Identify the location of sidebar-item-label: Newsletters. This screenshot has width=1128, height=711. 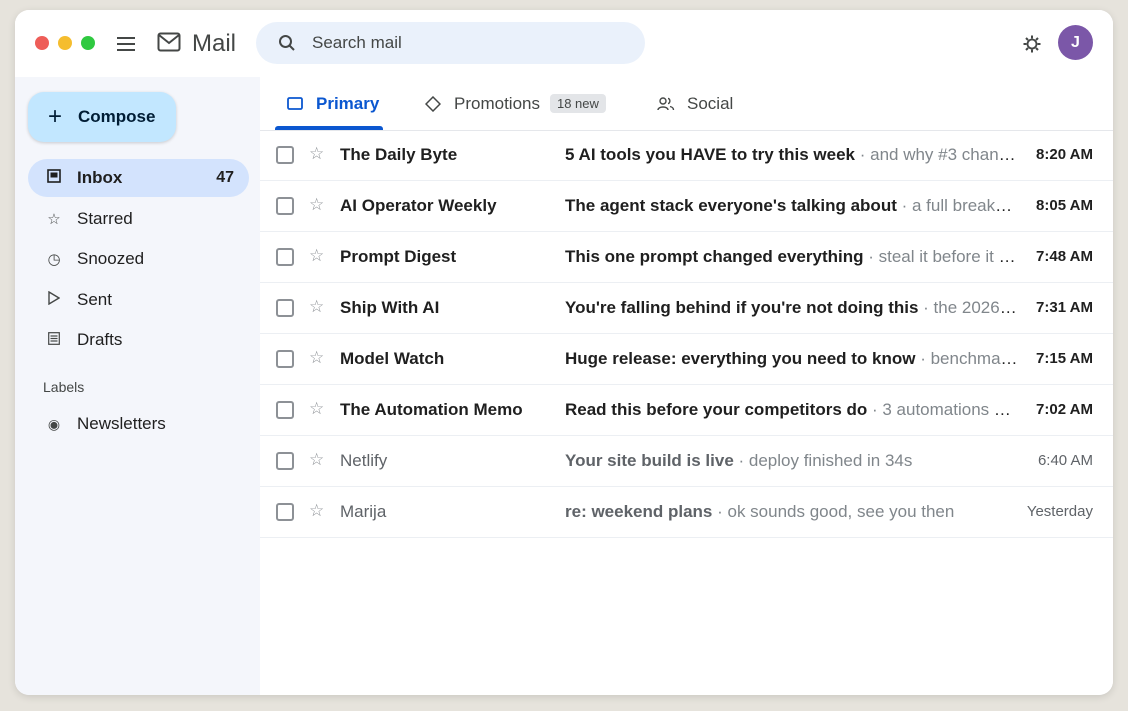
(121, 423).